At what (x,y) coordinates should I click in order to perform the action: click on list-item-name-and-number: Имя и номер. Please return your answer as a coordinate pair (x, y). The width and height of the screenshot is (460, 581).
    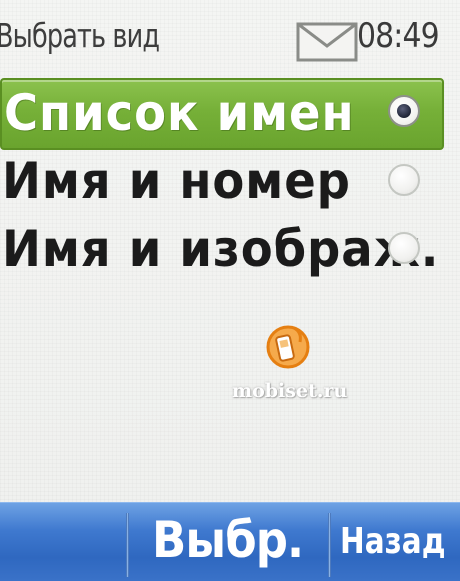
    Looking at the image, I should click on (220, 182).